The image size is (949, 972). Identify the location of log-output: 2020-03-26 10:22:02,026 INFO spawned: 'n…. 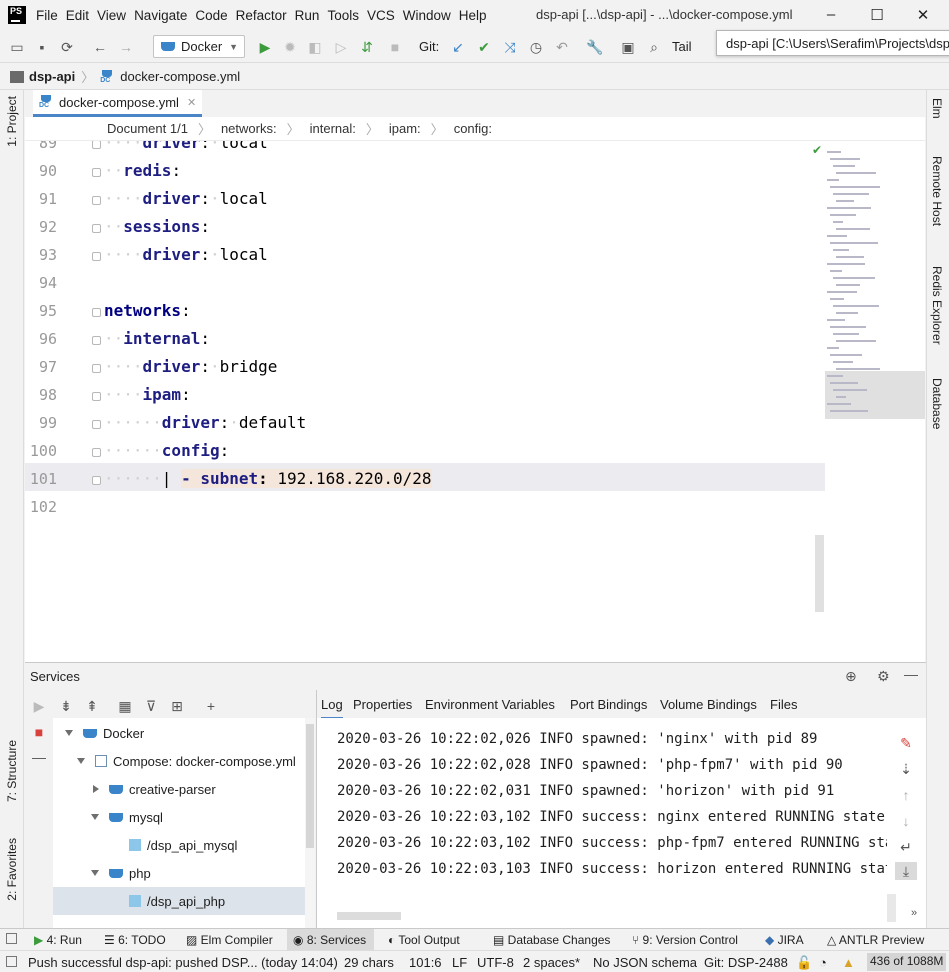
(621, 823).